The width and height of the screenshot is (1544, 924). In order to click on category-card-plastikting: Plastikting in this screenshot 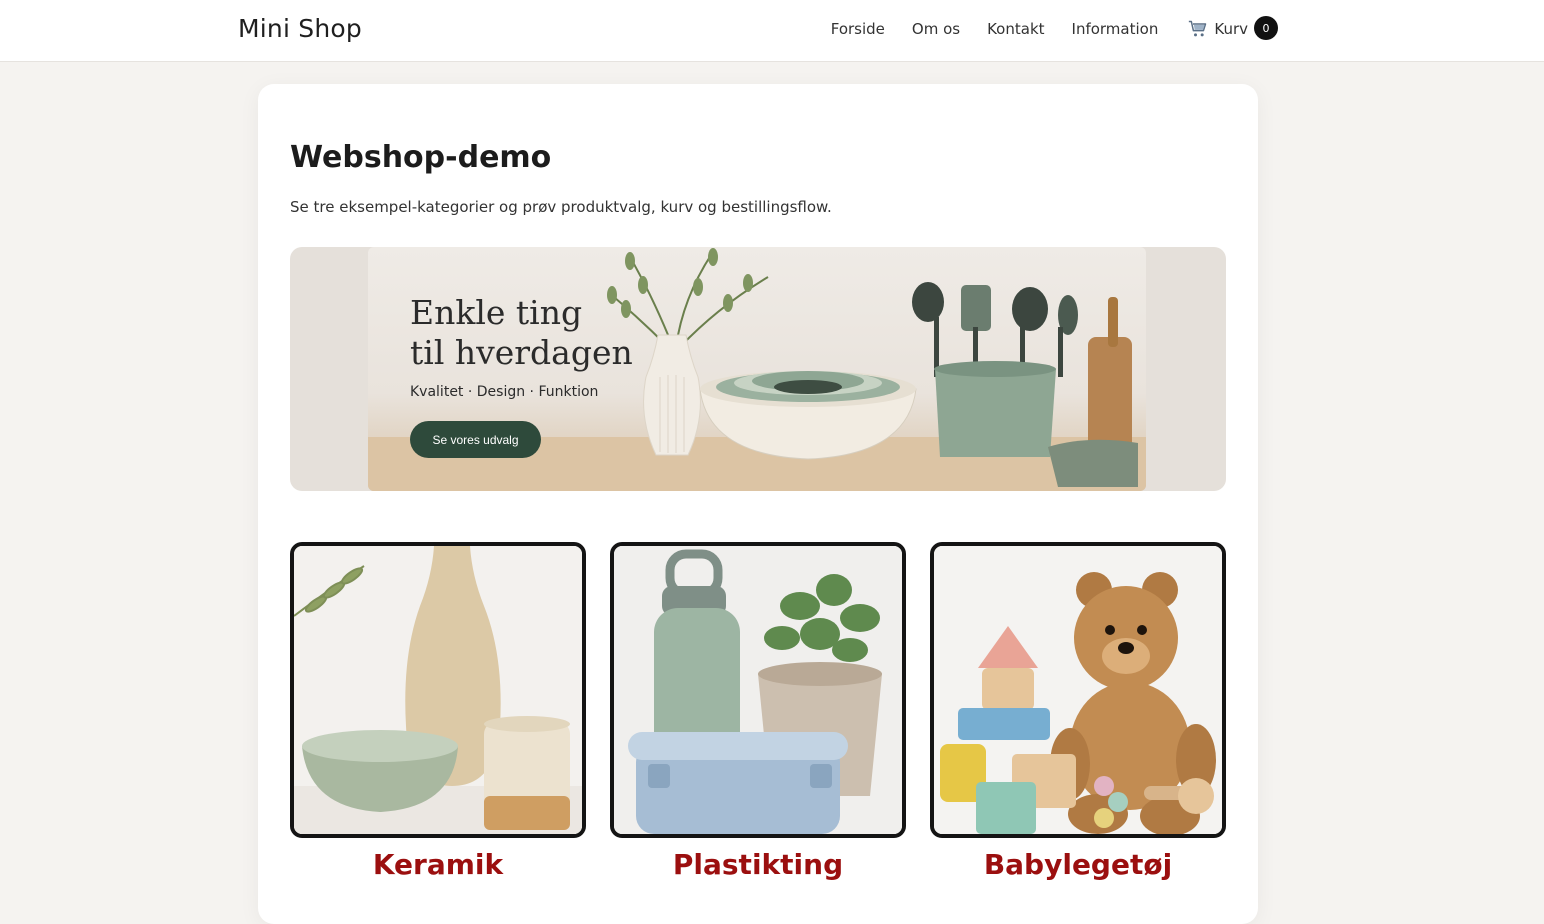, I will do `click(758, 711)`.